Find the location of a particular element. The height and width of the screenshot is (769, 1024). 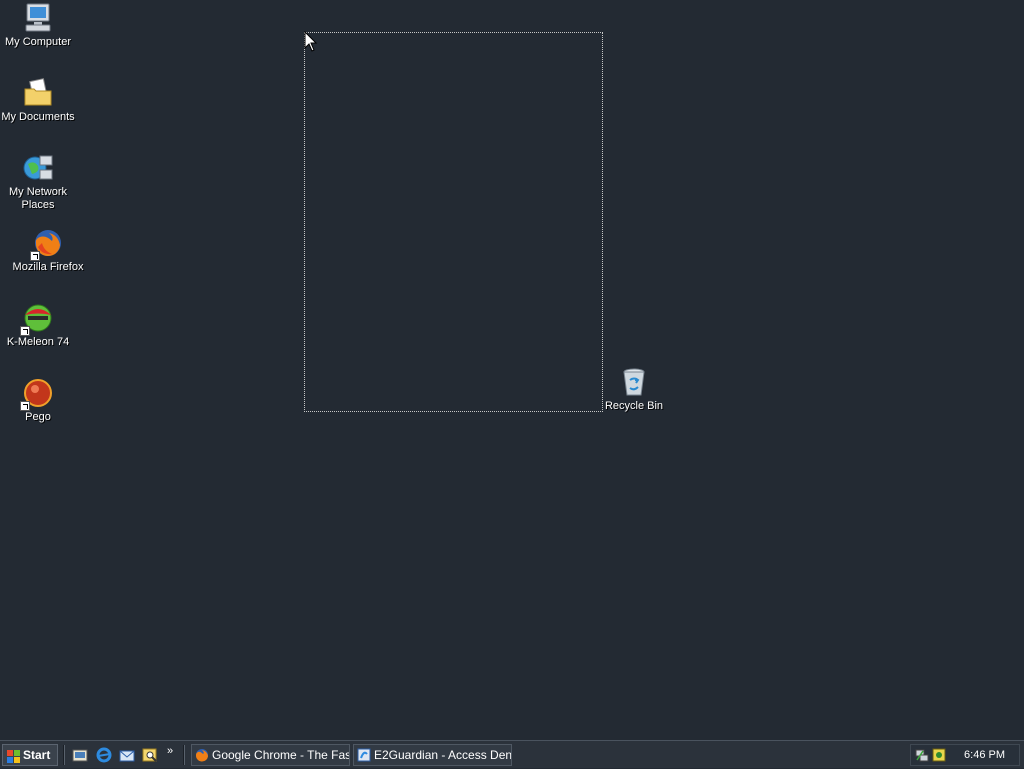

taskbar-clock: 6:46 PM is located at coordinates (984, 755).